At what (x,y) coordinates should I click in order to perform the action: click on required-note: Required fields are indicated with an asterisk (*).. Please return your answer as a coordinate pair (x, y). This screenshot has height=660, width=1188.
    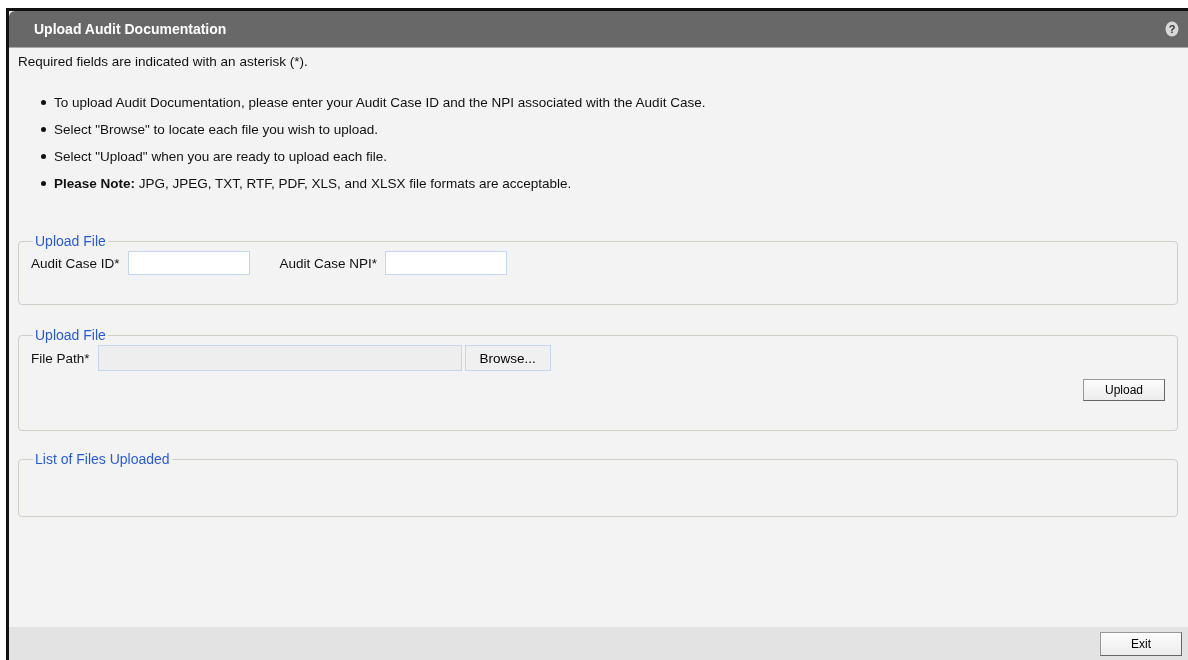
    Looking at the image, I should click on (163, 61).